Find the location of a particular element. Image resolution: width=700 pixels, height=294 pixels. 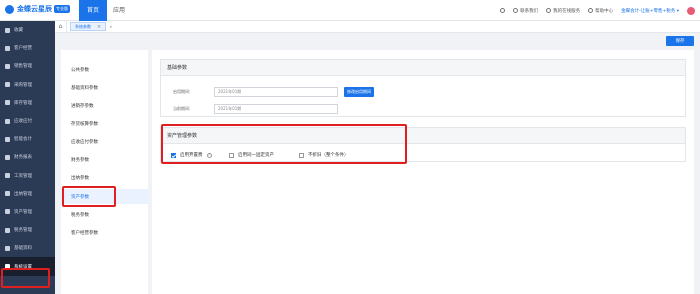

edit-enable-period-button: 修改启用期间 is located at coordinates (359, 92).